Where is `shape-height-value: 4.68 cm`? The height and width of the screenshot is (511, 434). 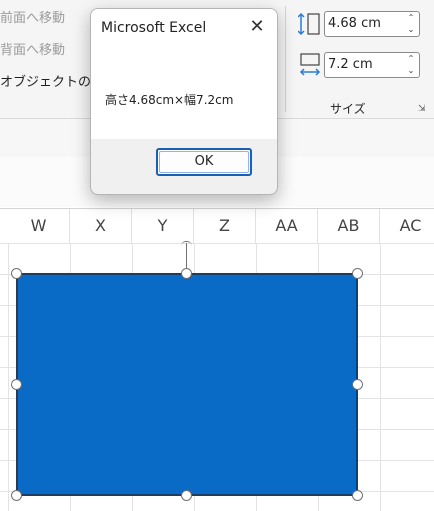
shape-height-value: 4.68 cm is located at coordinates (354, 23).